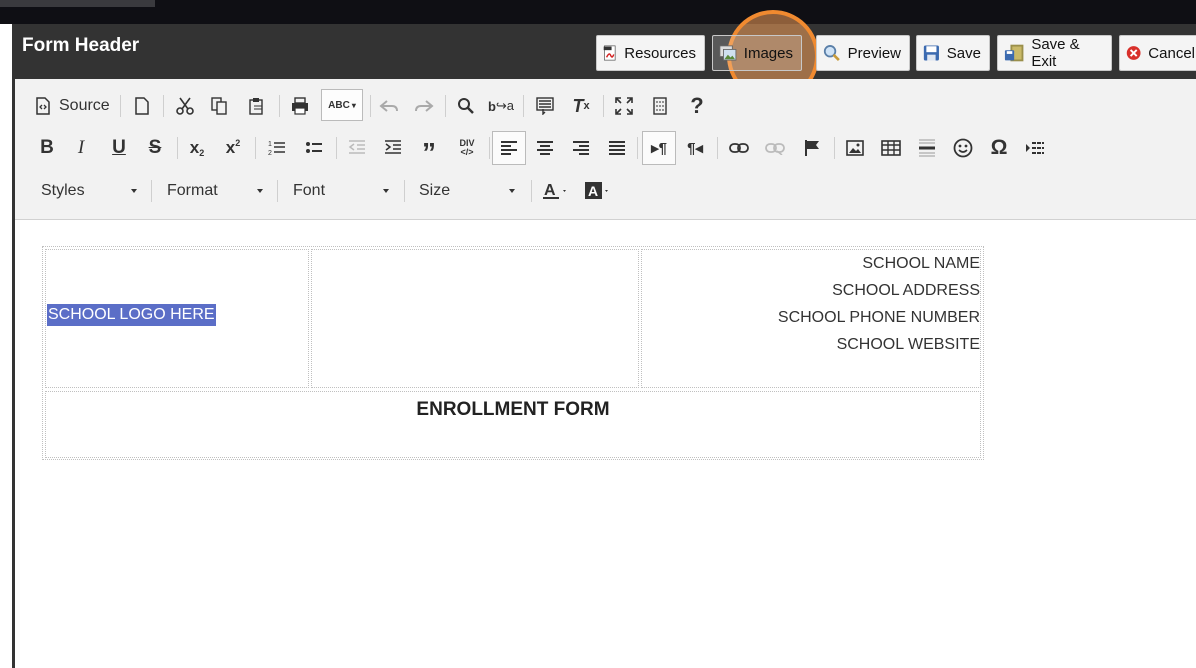 The height and width of the screenshot is (668, 1196). What do you see at coordinates (475, 318) in the screenshot?
I see `middle-cell` at bounding box center [475, 318].